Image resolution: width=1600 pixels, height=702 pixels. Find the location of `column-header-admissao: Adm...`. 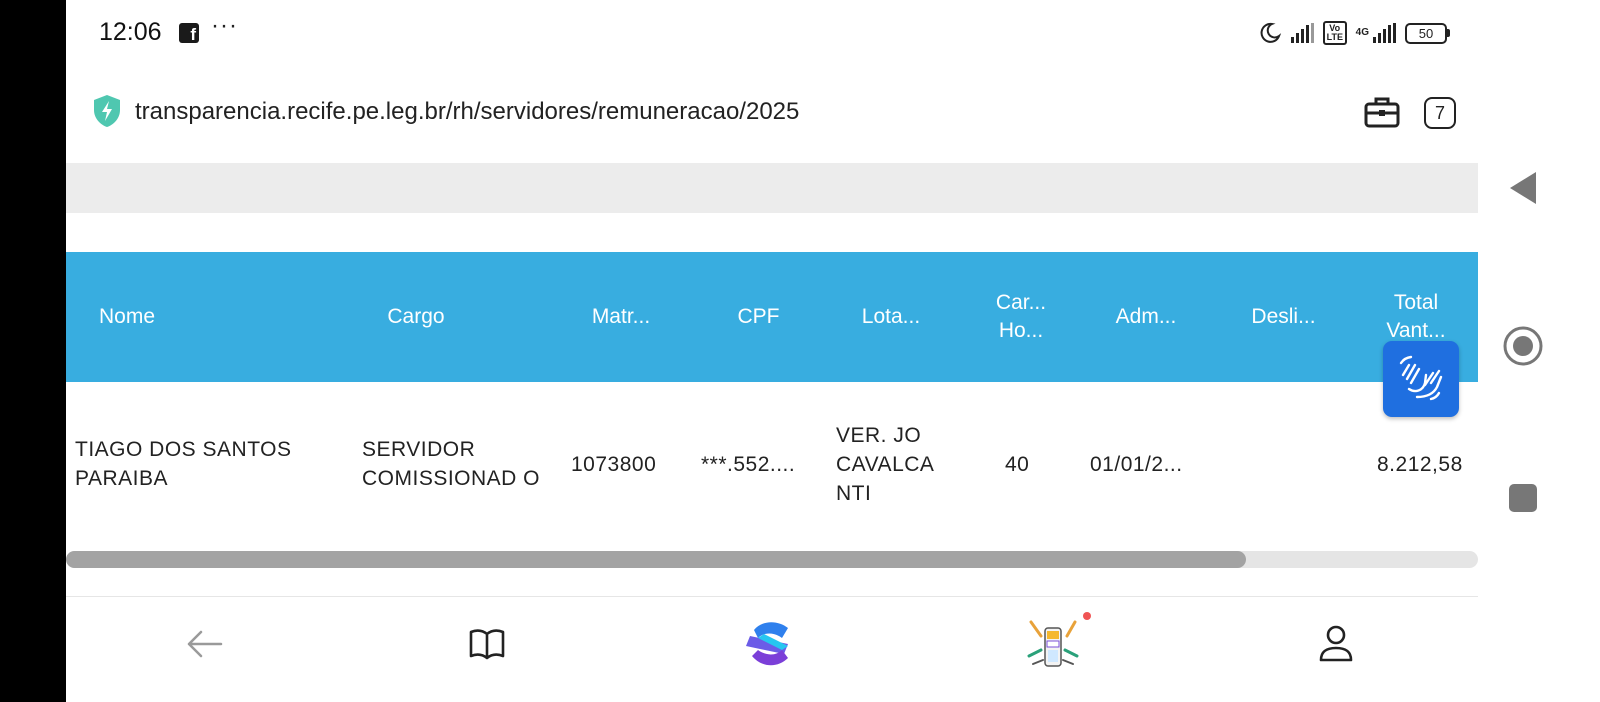

column-header-admissao: Adm... is located at coordinates (1146, 317).